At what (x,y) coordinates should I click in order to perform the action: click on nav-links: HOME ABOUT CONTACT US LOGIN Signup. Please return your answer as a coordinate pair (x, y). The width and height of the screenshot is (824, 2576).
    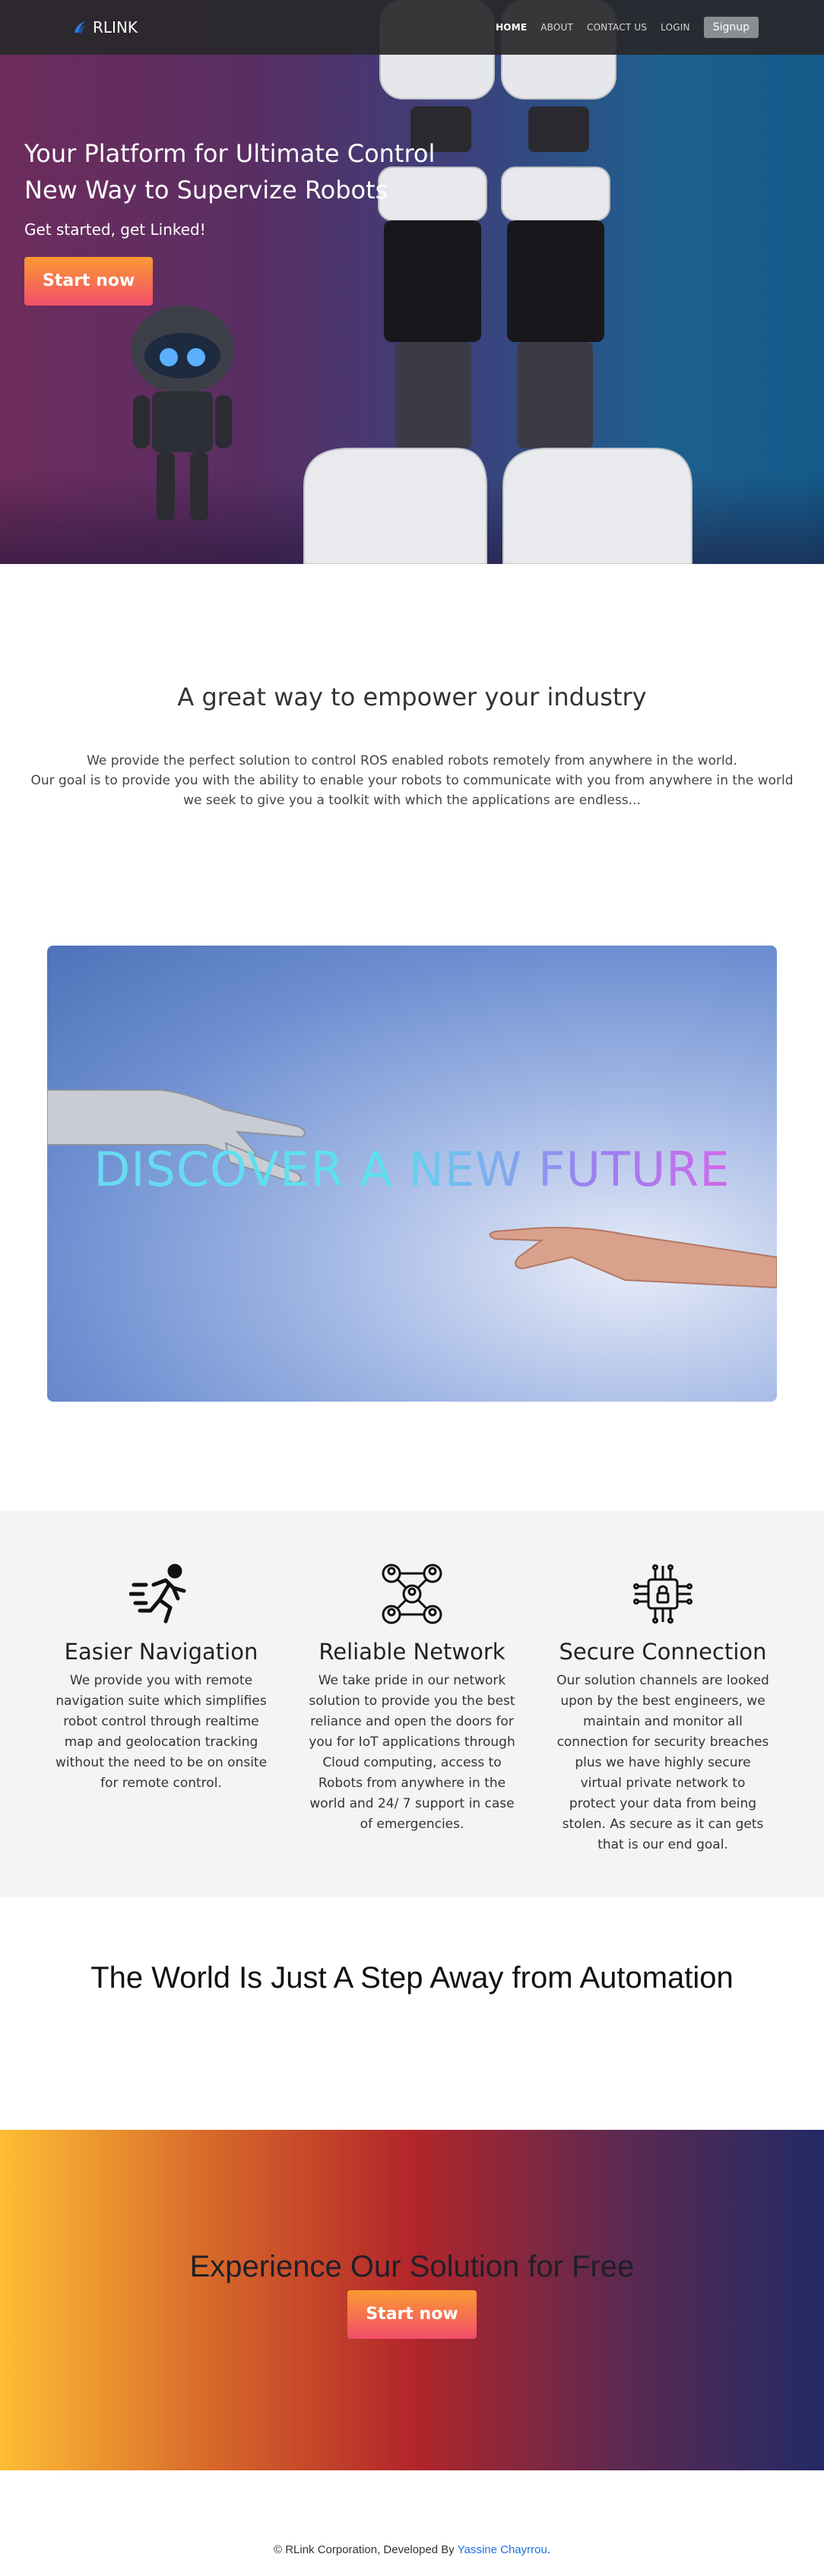
    Looking at the image, I should click on (627, 27).